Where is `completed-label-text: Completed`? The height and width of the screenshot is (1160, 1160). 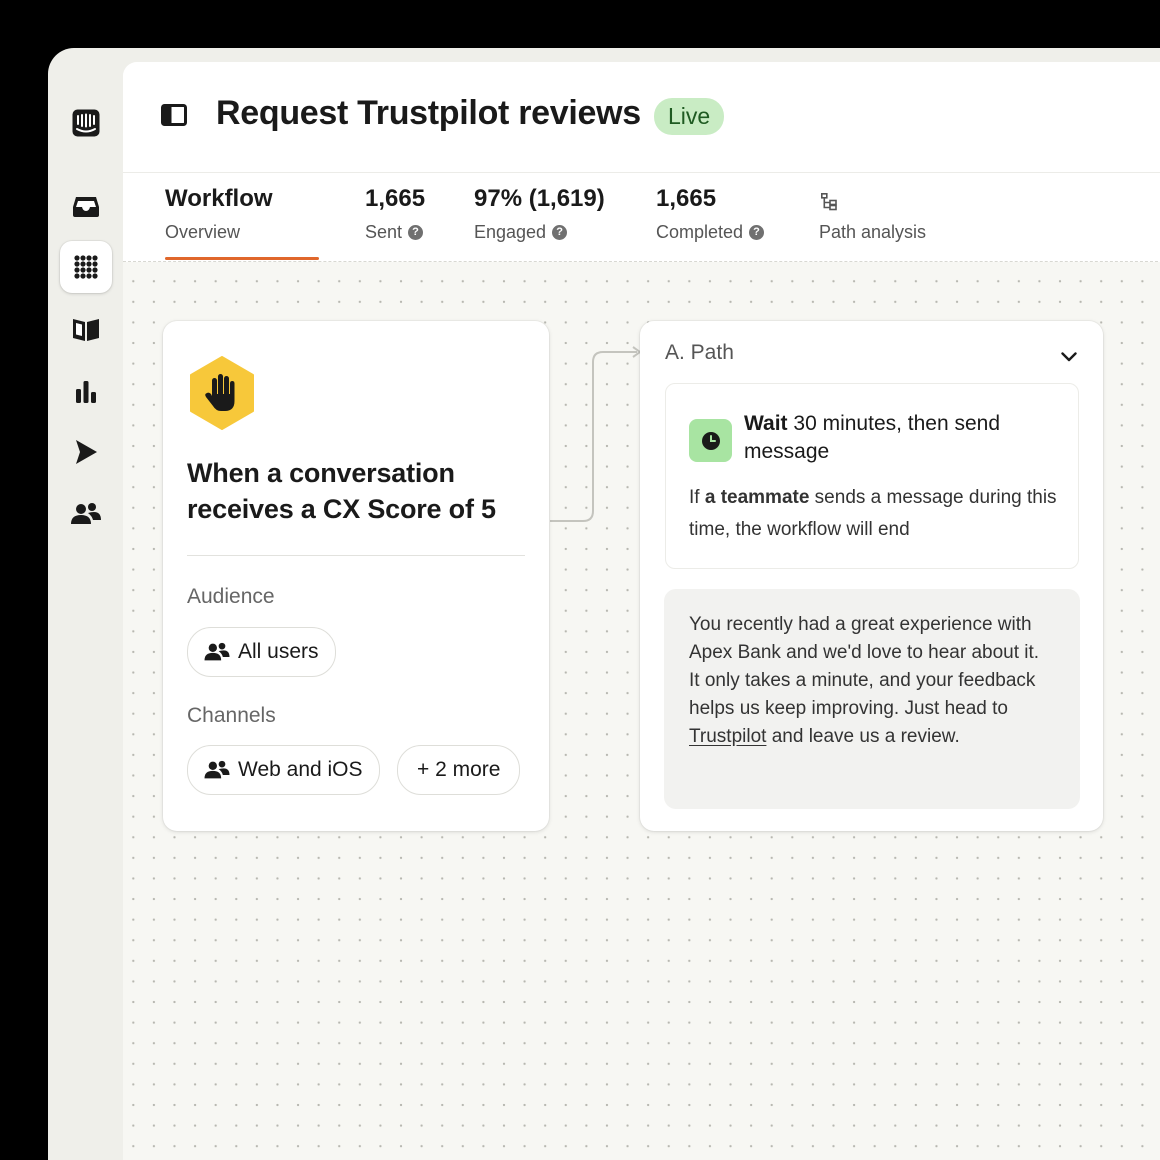
completed-label-text: Completed is located at coordinates (700, 232).